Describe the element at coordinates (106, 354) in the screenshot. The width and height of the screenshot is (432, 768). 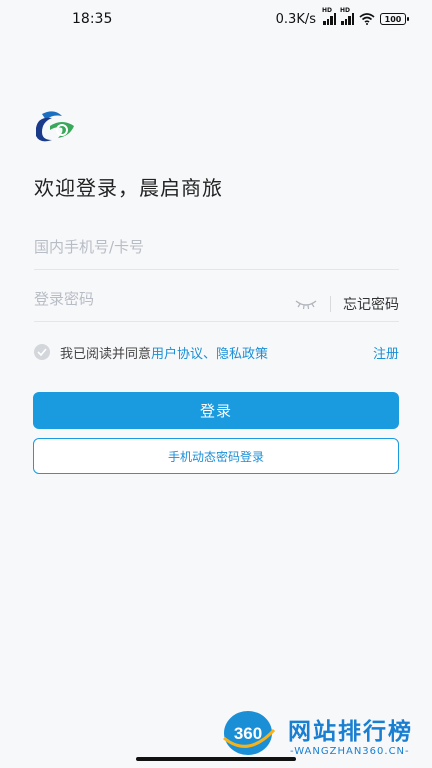
I see `agreement-prefix: 我已阅读并同意` at that location.